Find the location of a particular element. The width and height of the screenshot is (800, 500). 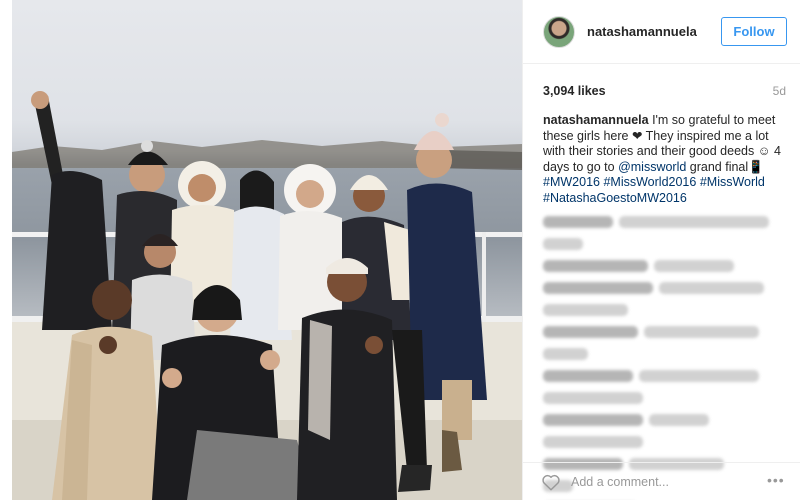

hashtag-link: #NatashaGoestoMW2016 is located at coordinates (615, 198).